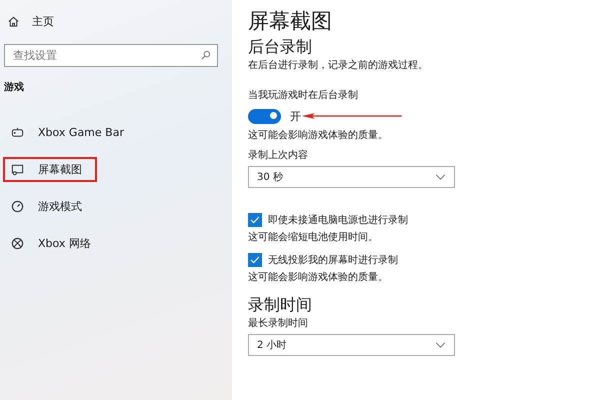 This screenshot has width=596, height=400. I want to click on search-field: 查找设置, so click(111, 55).